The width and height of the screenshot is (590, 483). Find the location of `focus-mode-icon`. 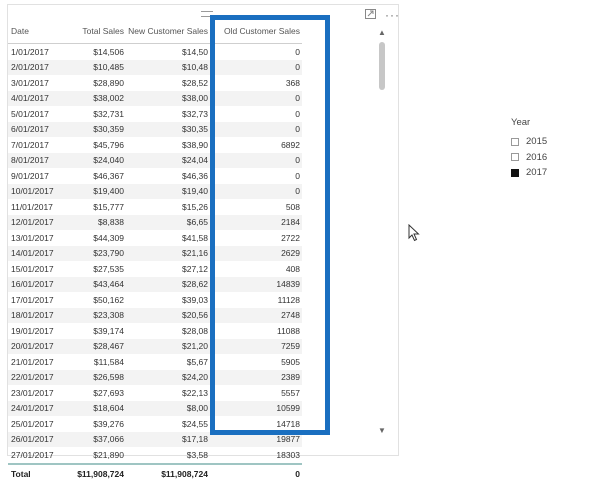

focus-mode-icon is located at coordinates (370, 14).